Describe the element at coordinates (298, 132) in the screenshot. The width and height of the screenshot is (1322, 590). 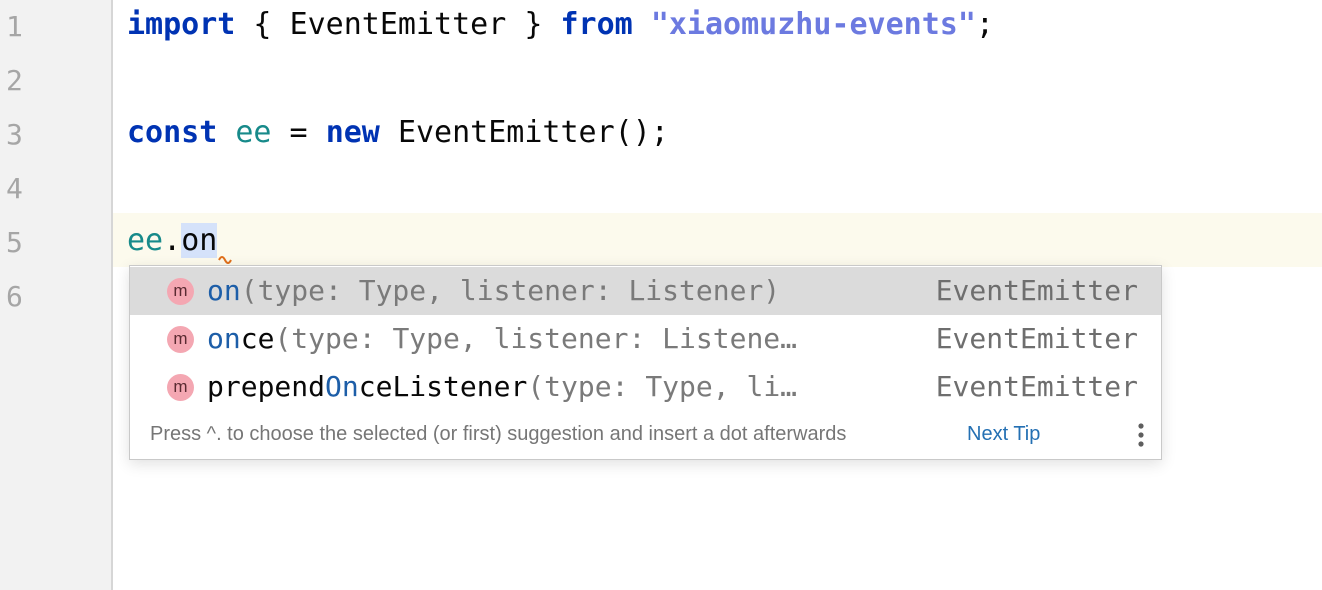
I see `operator: =` at that location.